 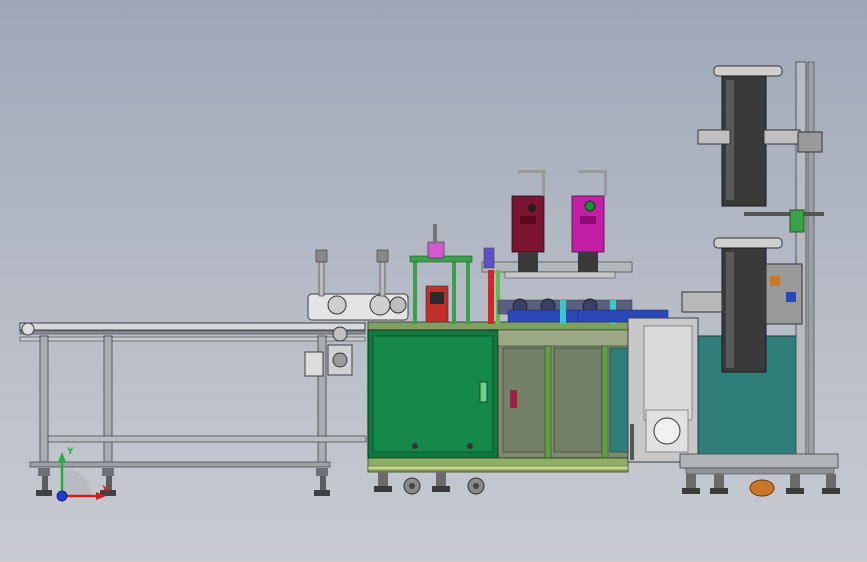 What do you see at coordinates (539, 247) in the screenshot?
I see `process-stations` at bounding box center [539, 247].